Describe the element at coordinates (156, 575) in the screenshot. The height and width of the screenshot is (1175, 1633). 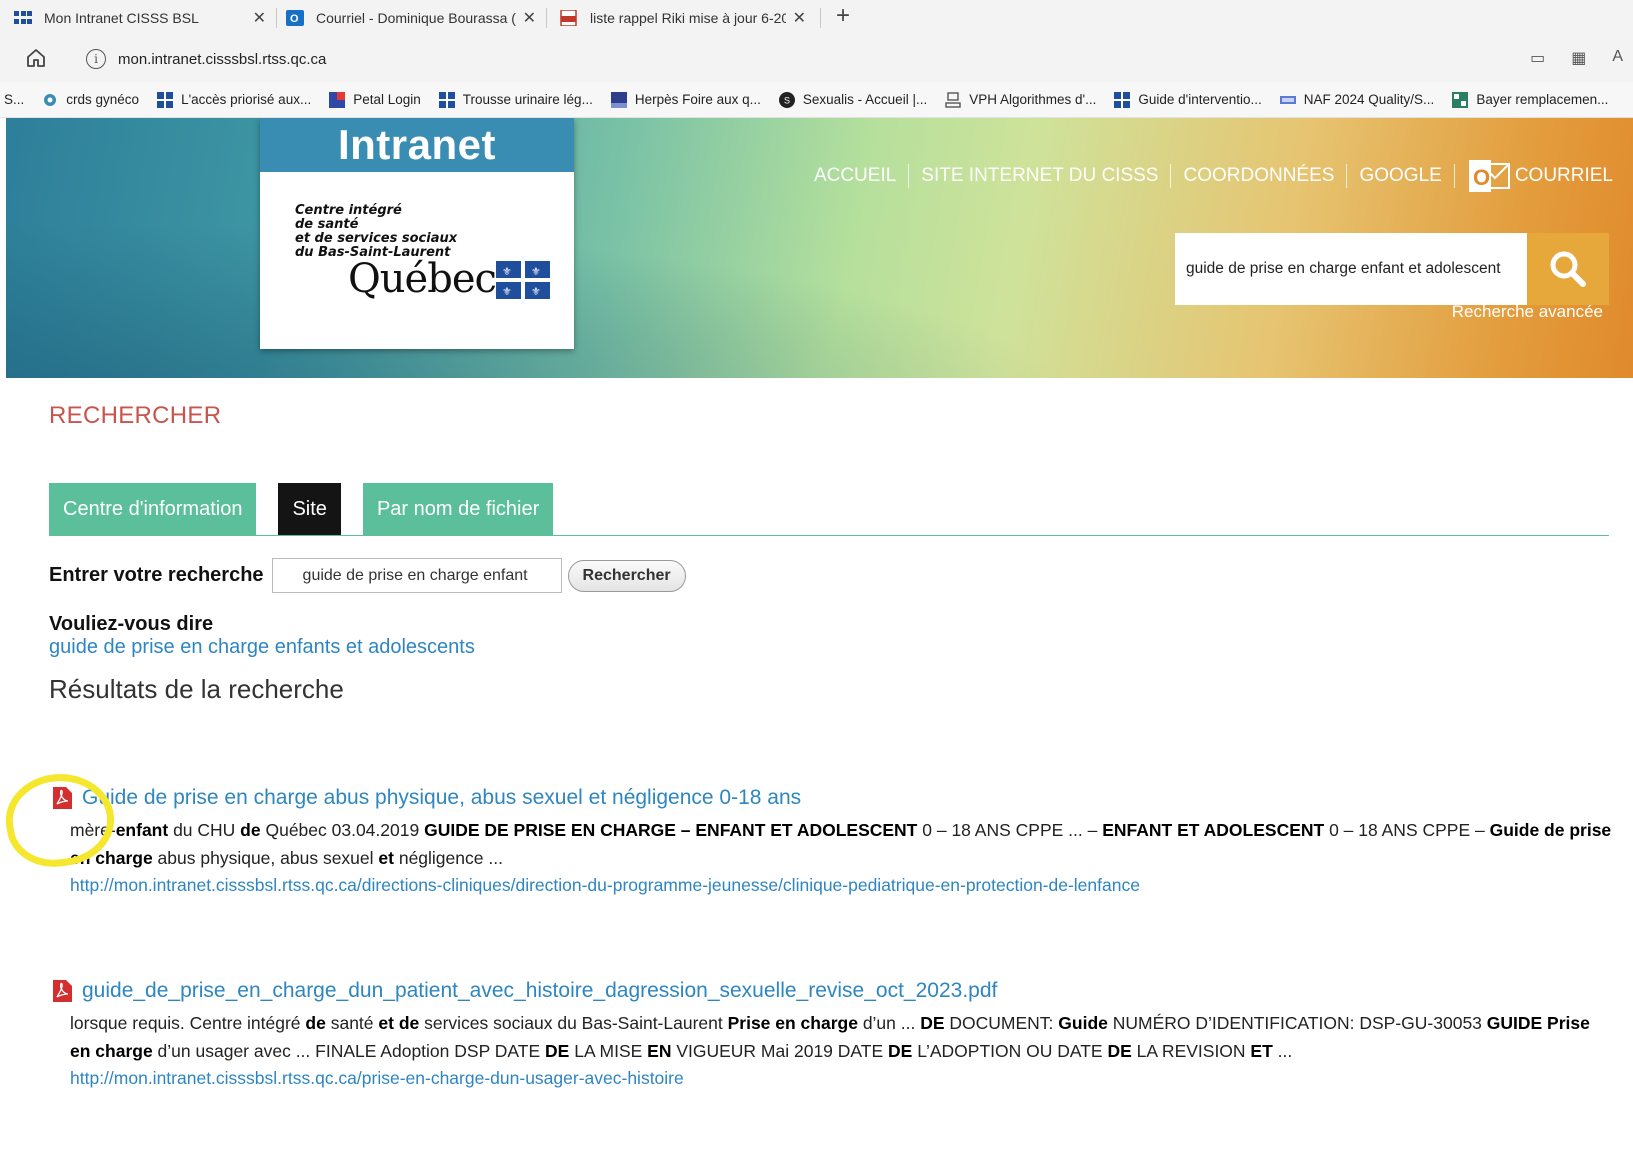
I see `search-label: Entrer votre recherche` at that location.